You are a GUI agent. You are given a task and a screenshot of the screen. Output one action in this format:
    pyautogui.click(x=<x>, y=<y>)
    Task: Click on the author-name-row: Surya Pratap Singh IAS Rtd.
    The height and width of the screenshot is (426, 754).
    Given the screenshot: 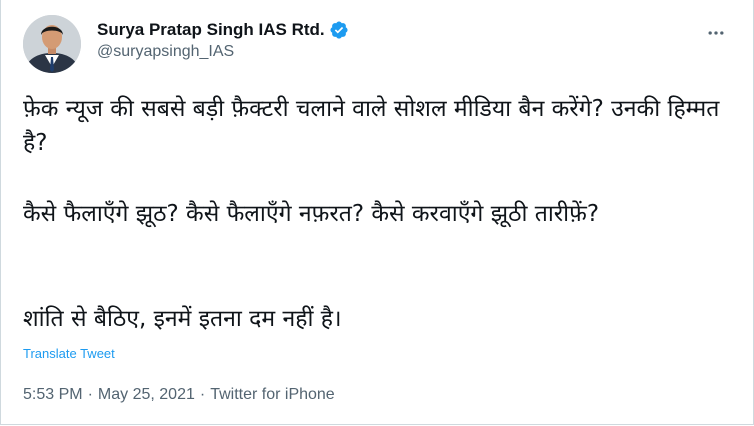 What is the action you would take?
    pyautogui.click(x=223, y=30)
    